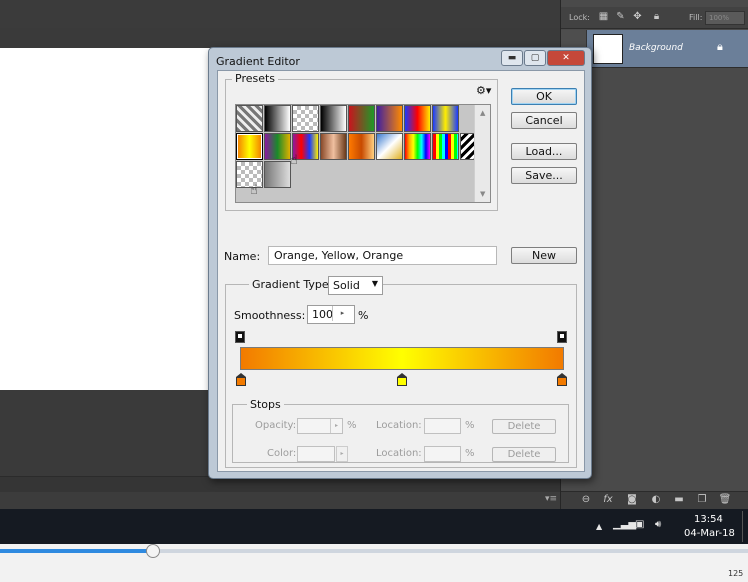 The height and width of the screenshot is (582, 748). I want to click on close-icon: ✕, so click(566, 58).